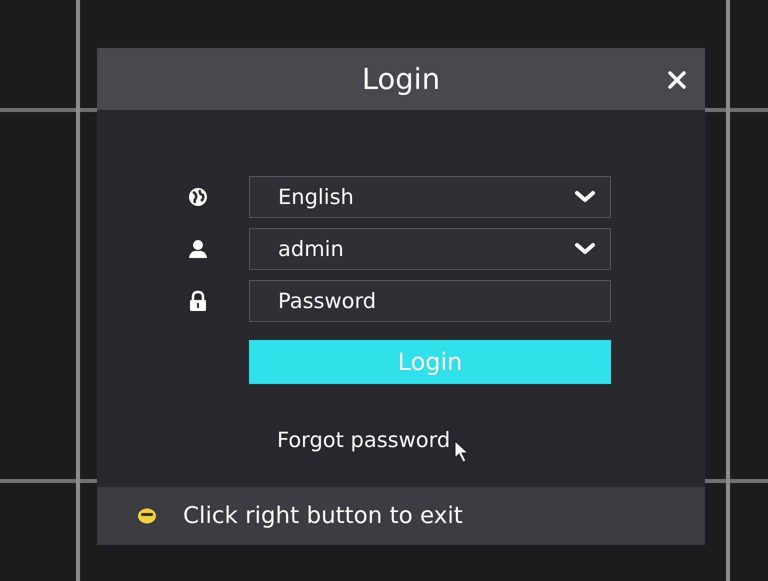  I want to click on status-text: Click right button to exit, so click(323, 516).